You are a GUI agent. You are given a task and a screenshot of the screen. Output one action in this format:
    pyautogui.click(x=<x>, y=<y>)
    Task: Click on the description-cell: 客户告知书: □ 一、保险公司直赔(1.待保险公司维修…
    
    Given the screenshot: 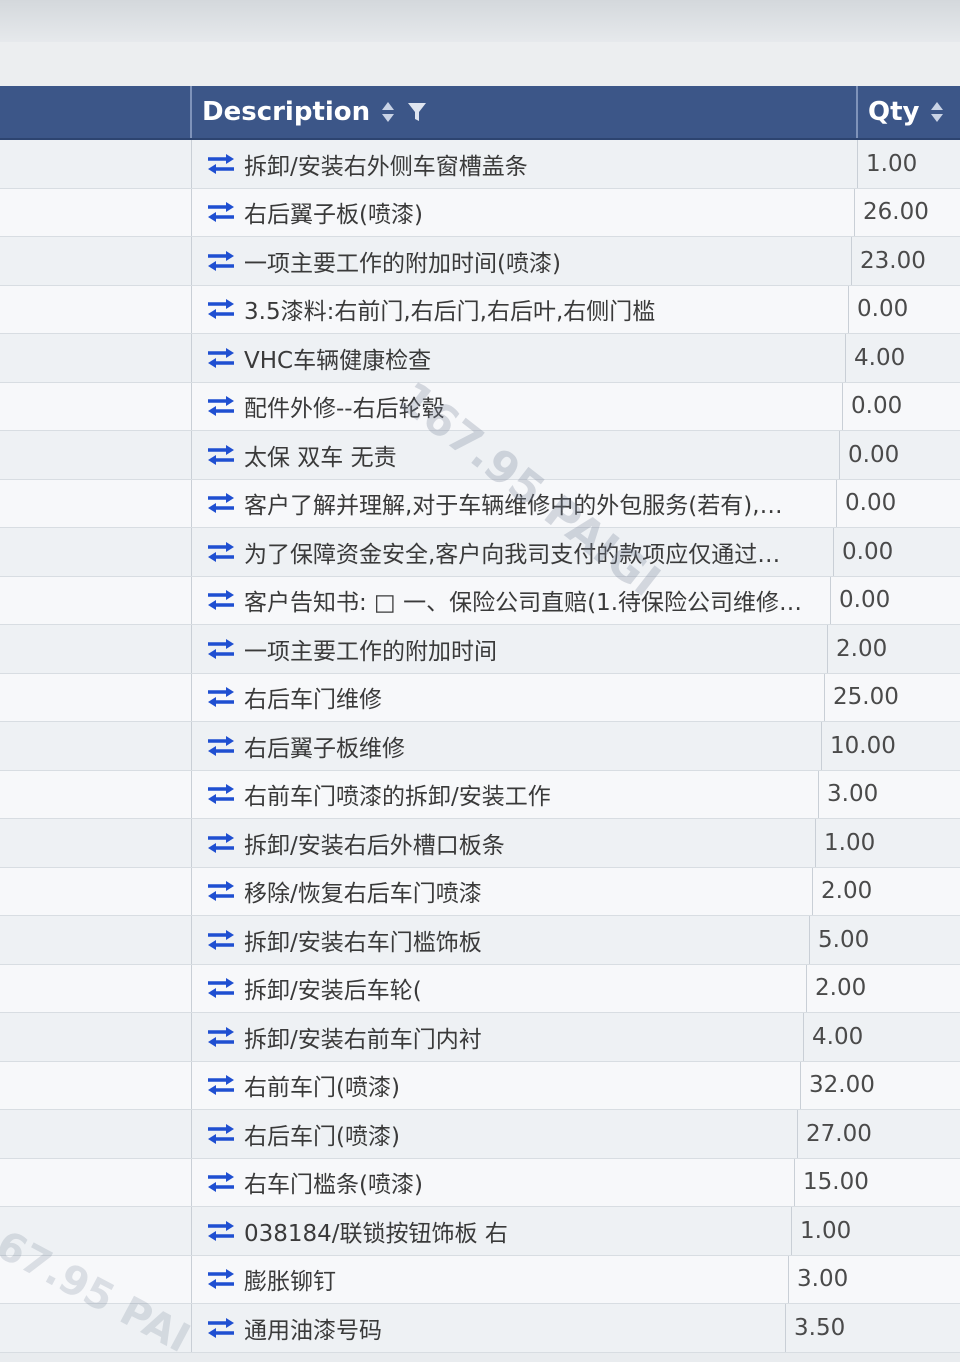 What is the action you would take?
    pyautogui.click(x=511, y=600)
    